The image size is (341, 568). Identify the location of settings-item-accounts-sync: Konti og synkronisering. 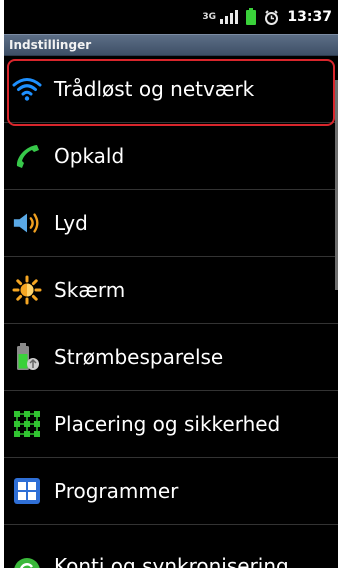
(171, 546).